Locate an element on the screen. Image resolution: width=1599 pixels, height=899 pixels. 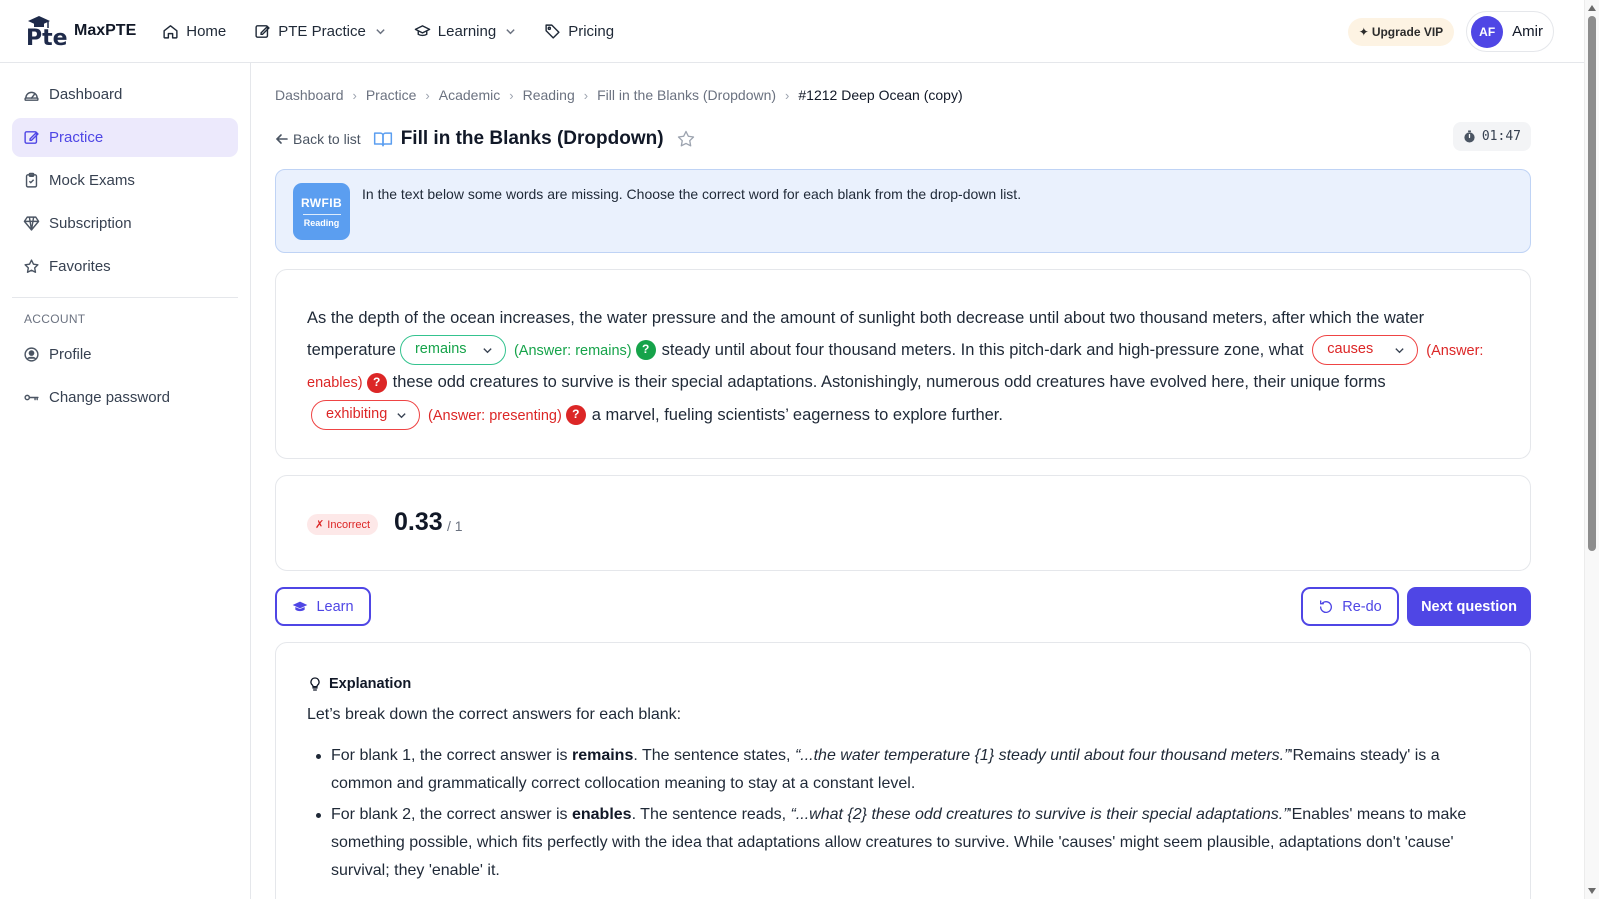
gauge-icon is located at coordinates (31, 96).